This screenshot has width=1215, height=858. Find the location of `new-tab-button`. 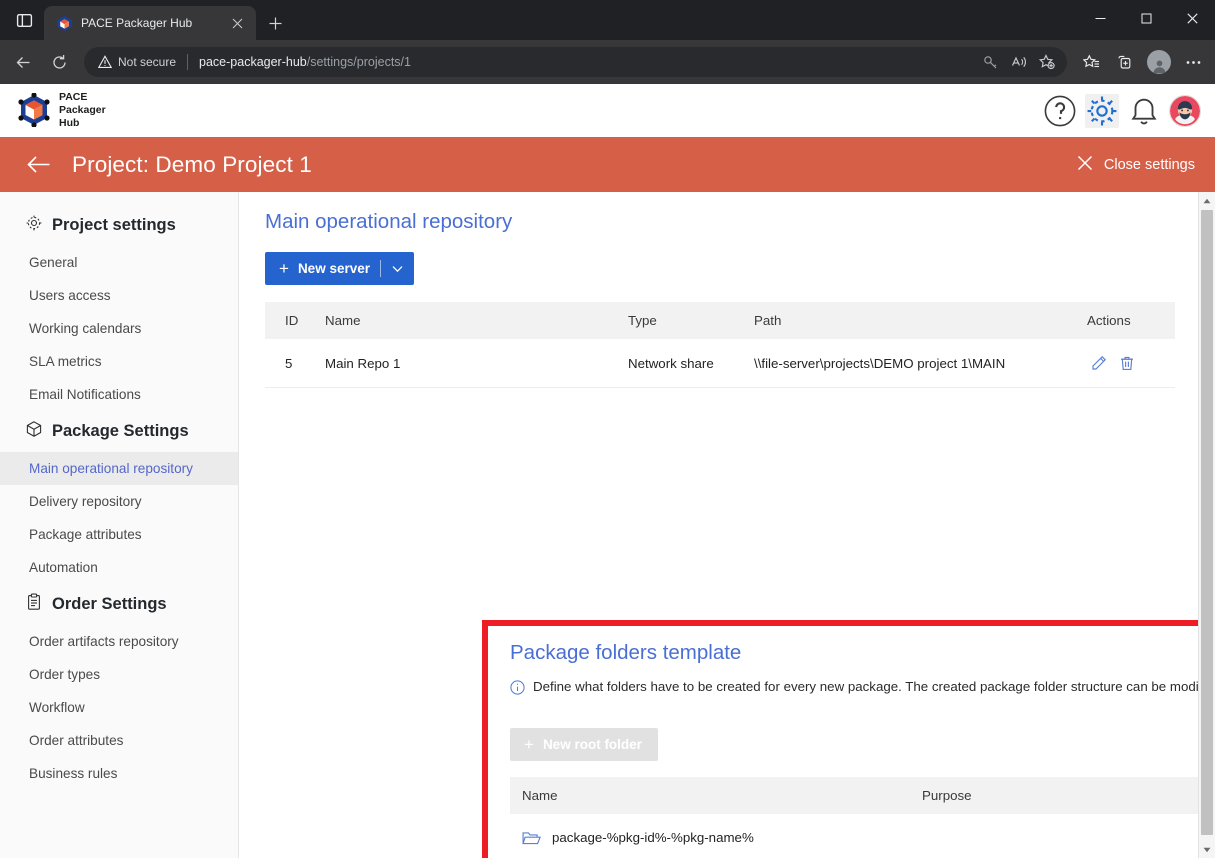

new-tab-button is located at coordinates (275, 23).